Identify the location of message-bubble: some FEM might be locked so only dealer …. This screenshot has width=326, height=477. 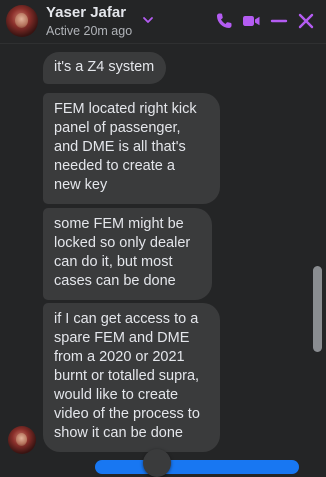
(127, 254).